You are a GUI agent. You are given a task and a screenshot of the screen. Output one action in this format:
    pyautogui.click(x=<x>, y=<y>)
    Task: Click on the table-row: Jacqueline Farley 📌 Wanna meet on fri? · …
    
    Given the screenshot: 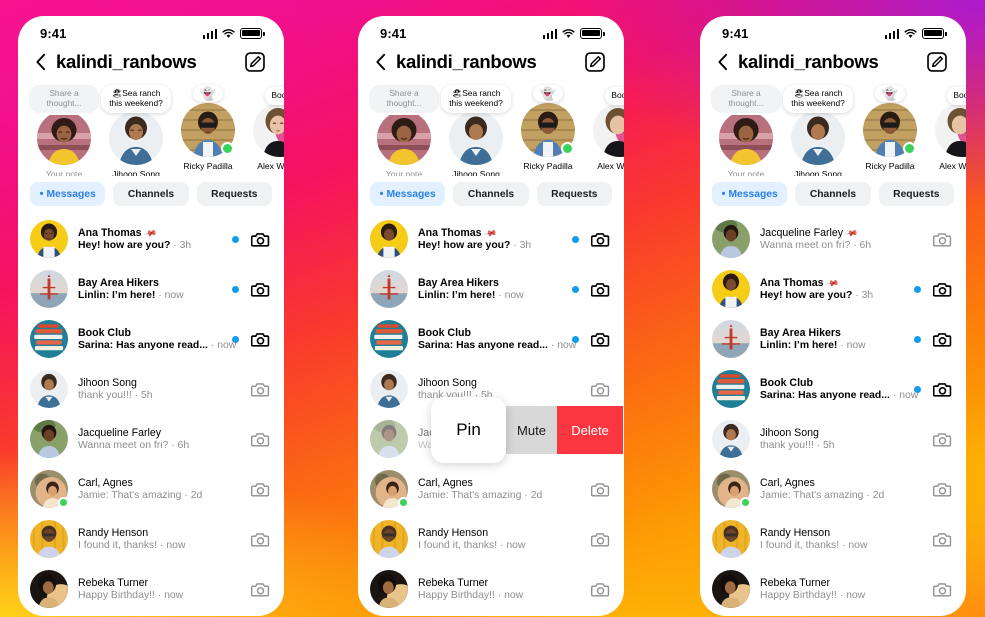 What is the action you would take?
    pyautogui.click(x=833, y=239)
    